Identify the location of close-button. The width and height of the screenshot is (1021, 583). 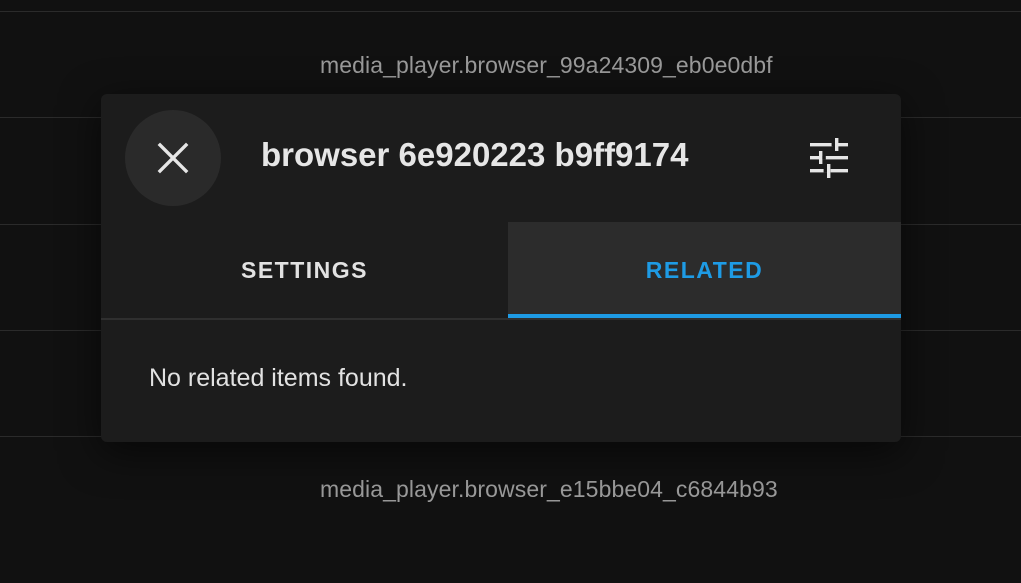
(173, 158).